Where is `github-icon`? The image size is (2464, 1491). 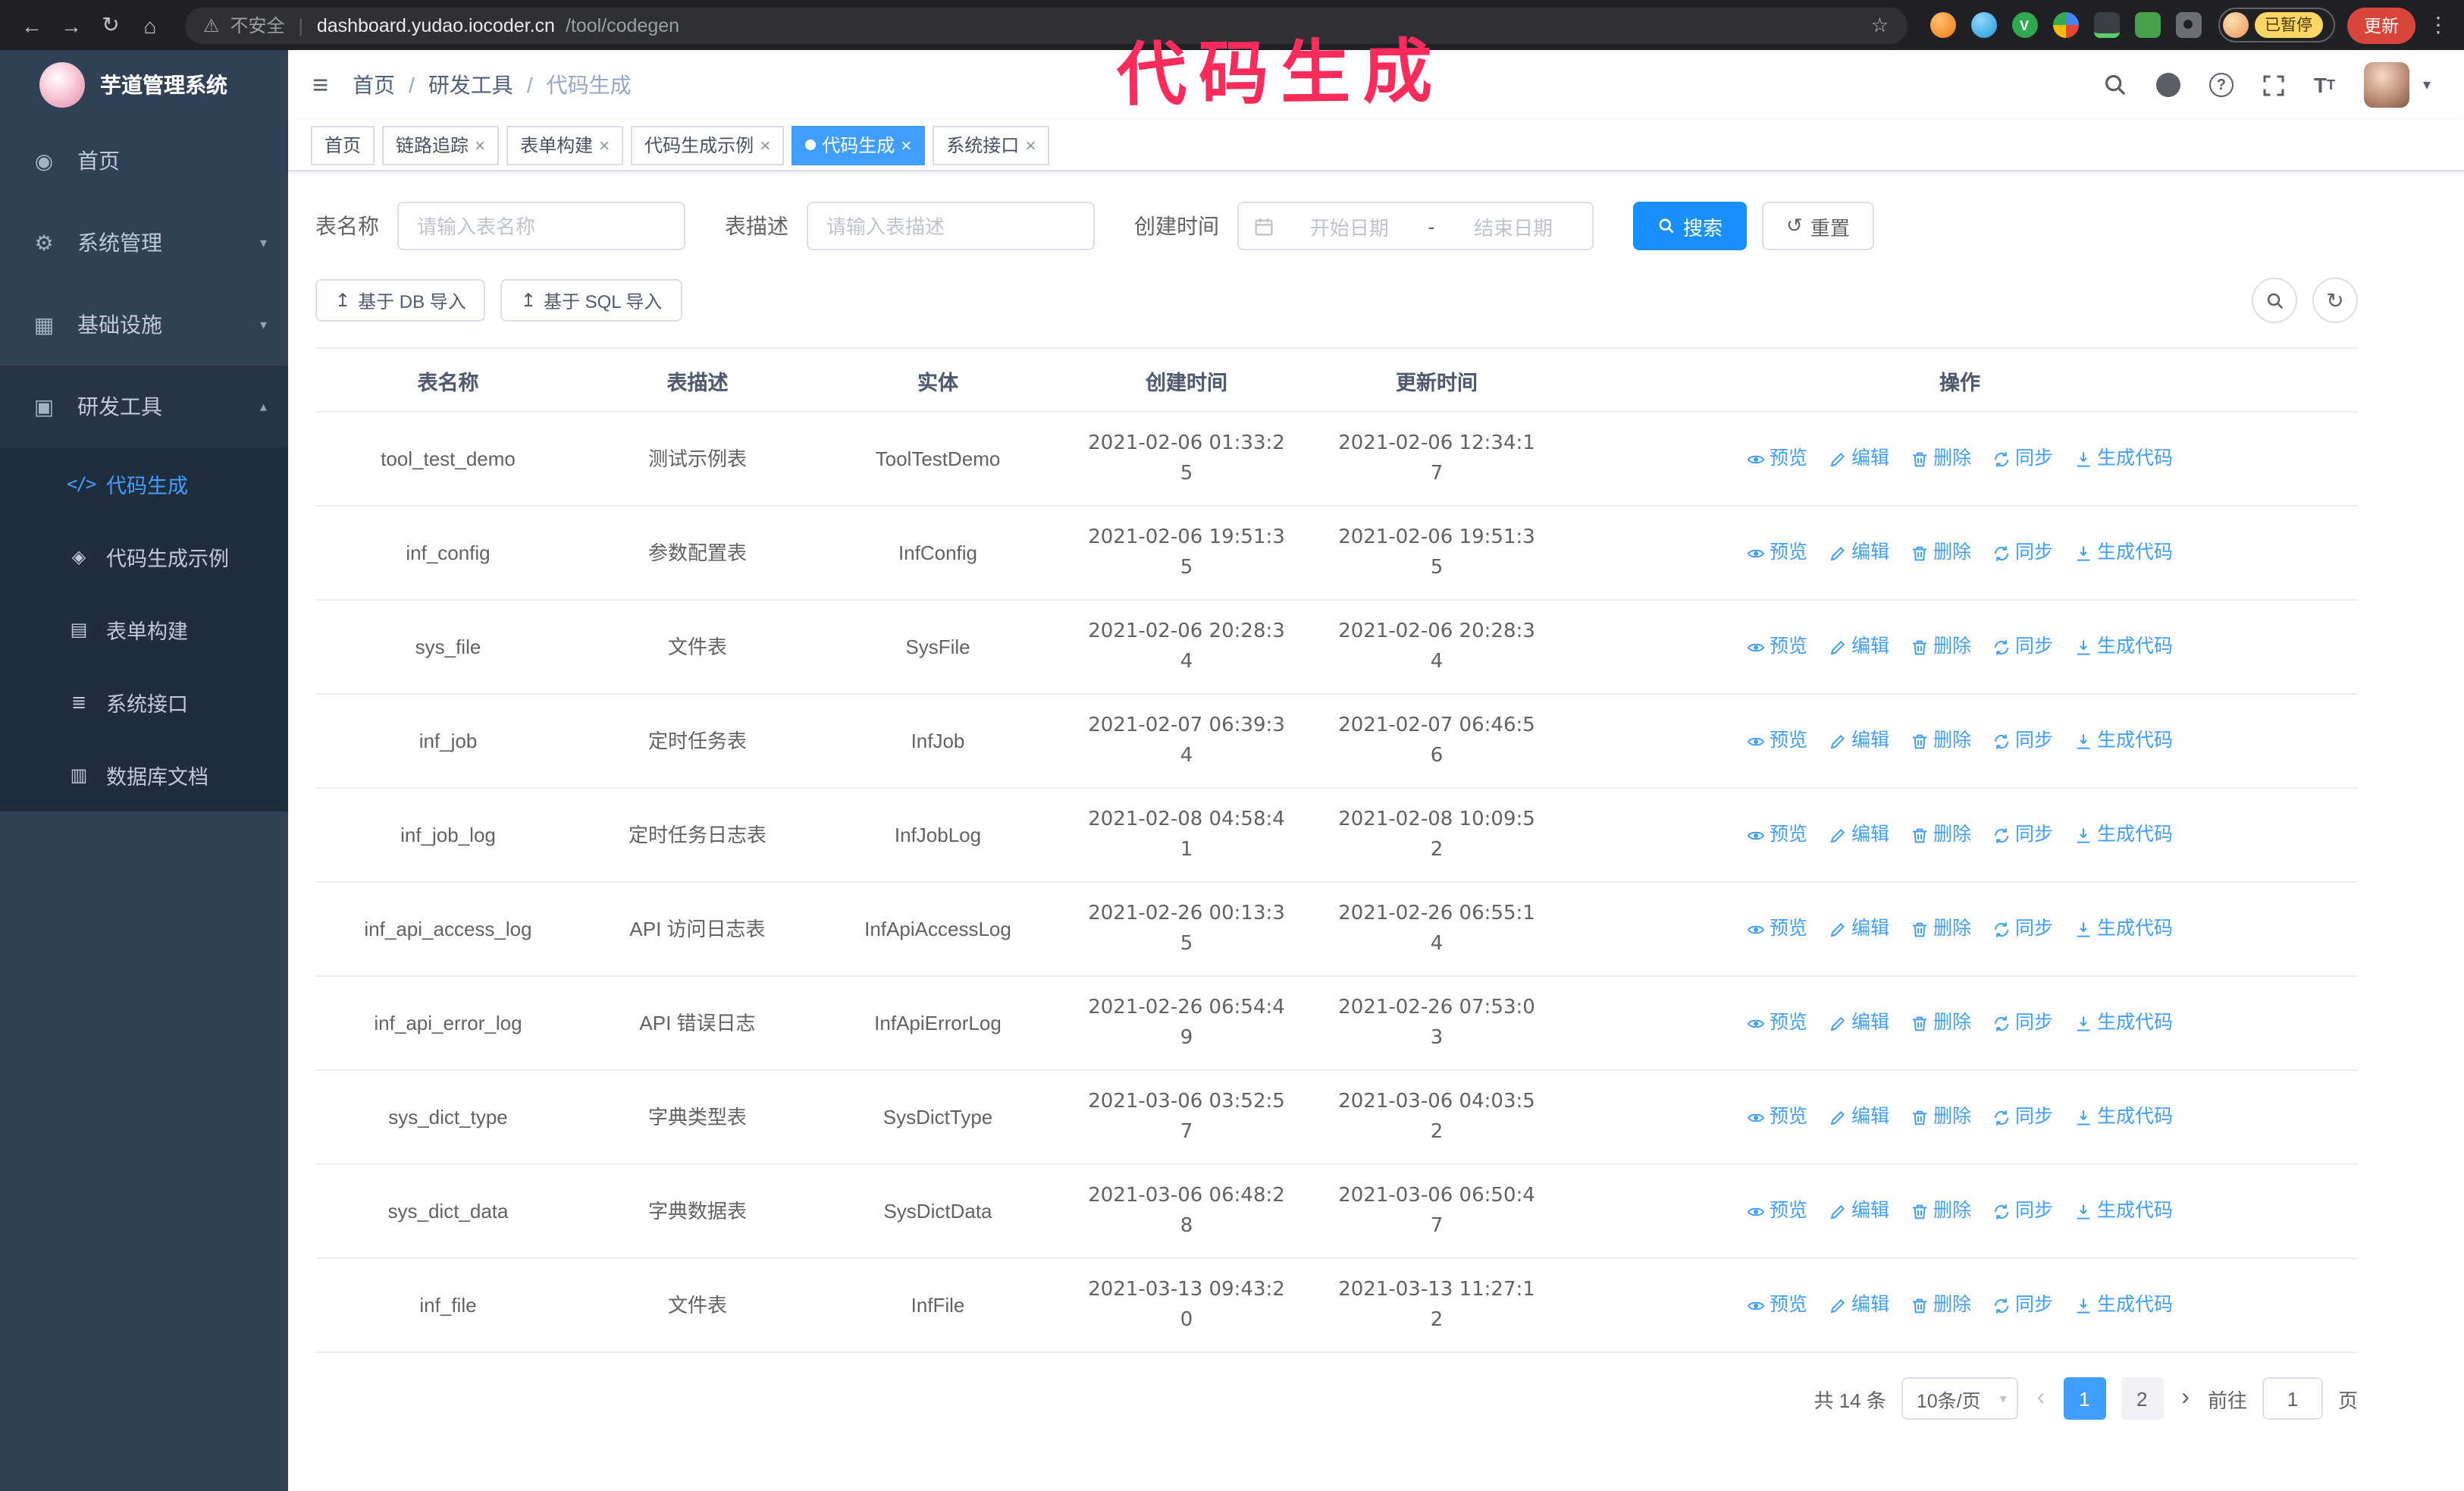
github-icon is located at coordinates (2167, 85).